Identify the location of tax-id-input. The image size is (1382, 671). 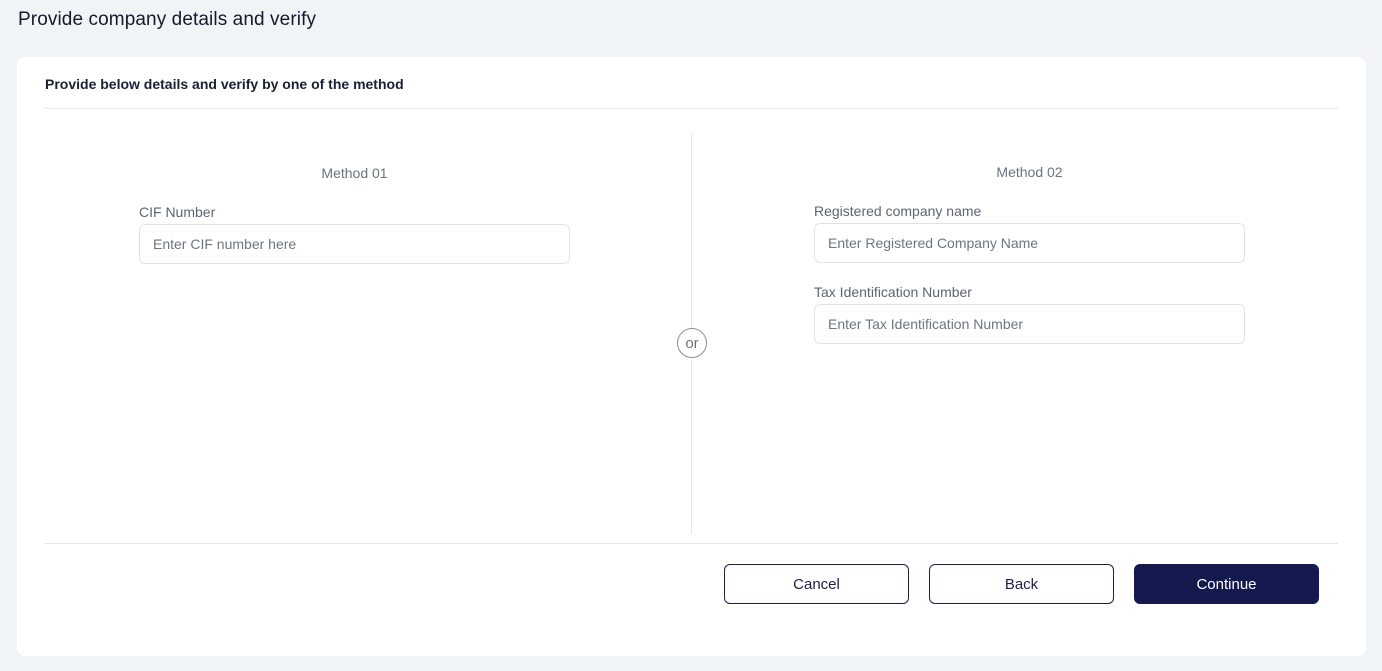
(1029, 324).